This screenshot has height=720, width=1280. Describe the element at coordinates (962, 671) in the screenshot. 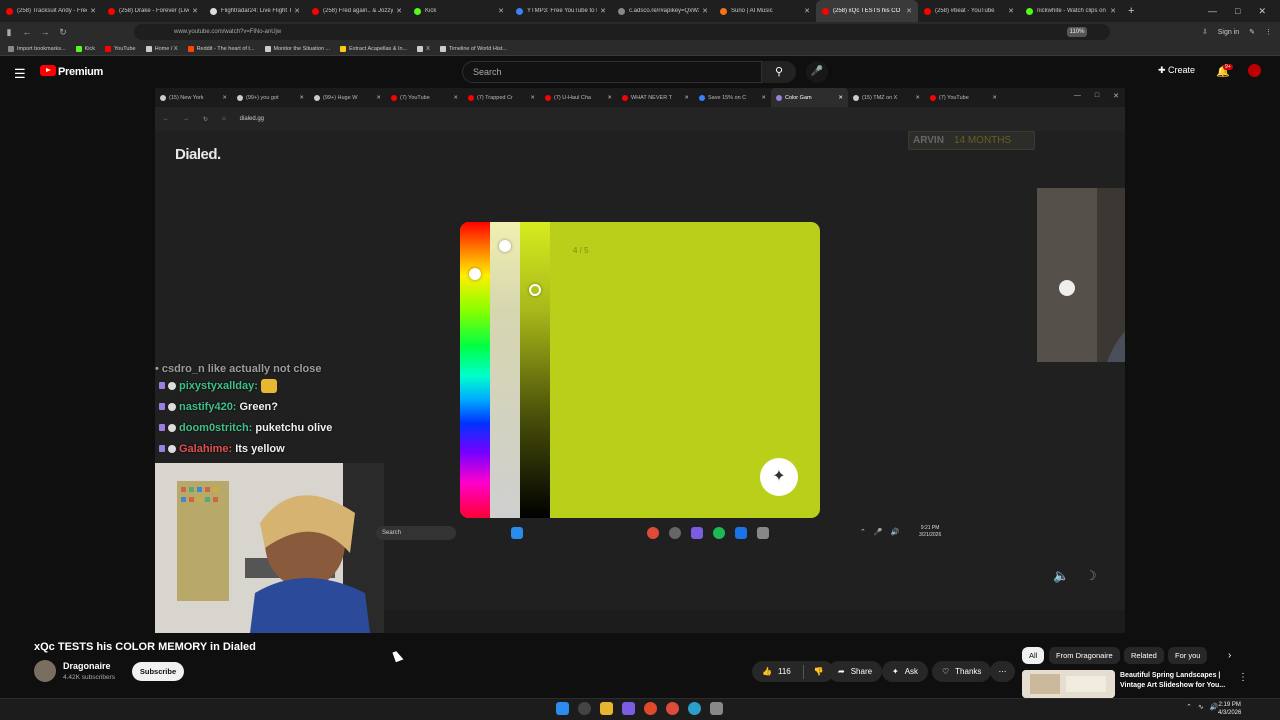

I see `thanks-button: ♡ Thanks` at that location.